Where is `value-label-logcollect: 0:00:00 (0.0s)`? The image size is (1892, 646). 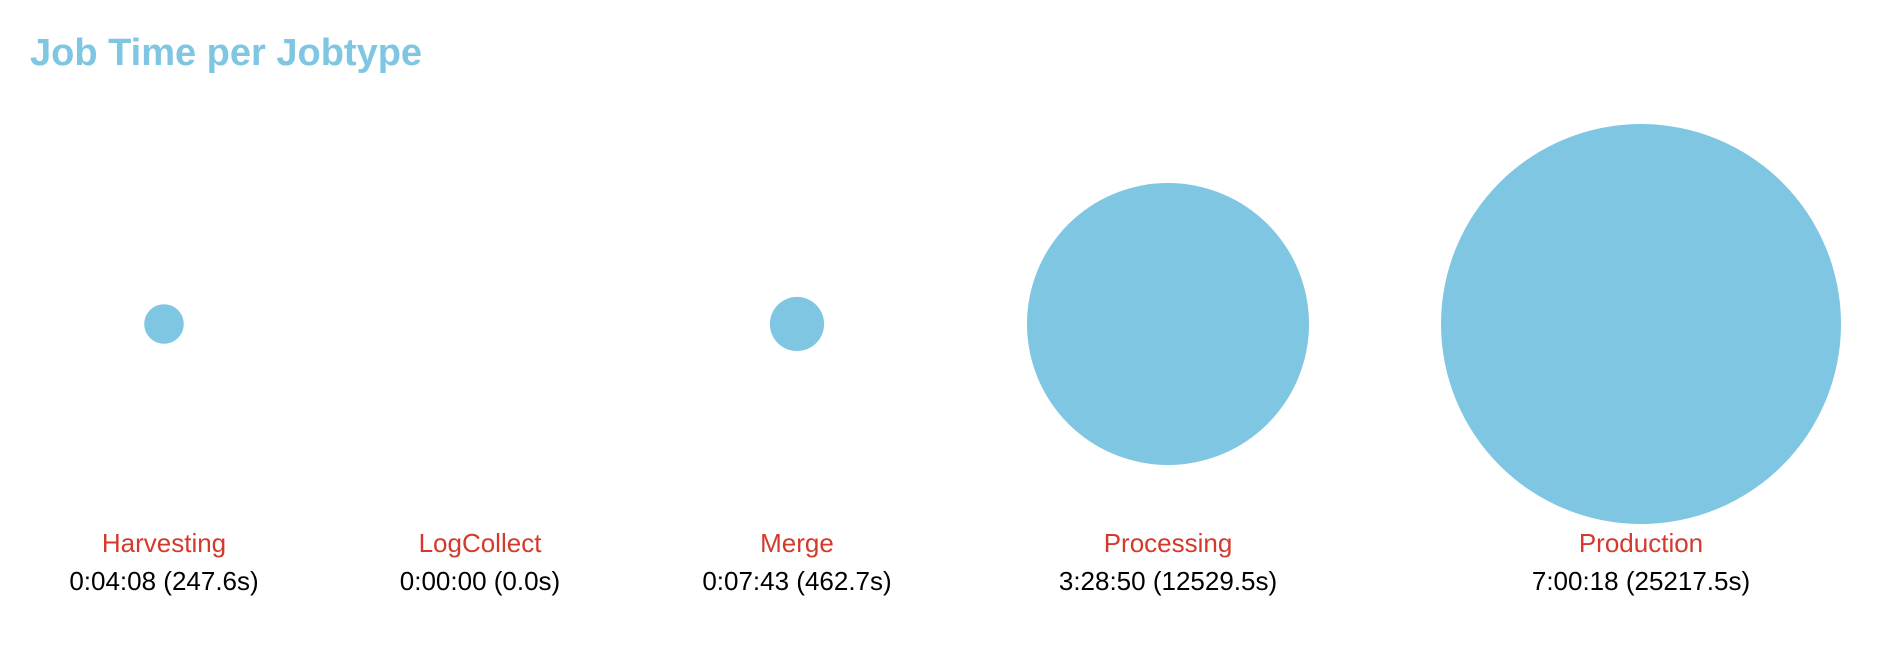
value-label-logcollect: 0:00:00 (0.0s) is located at coordinates (480, 581).